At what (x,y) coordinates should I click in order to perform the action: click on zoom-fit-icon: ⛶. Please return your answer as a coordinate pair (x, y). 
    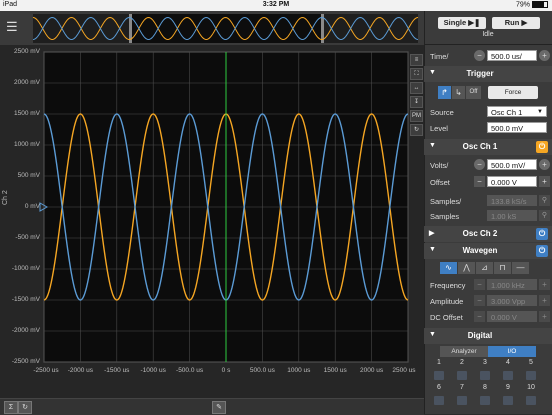
    Looking at the image, I should click on (416, 74).